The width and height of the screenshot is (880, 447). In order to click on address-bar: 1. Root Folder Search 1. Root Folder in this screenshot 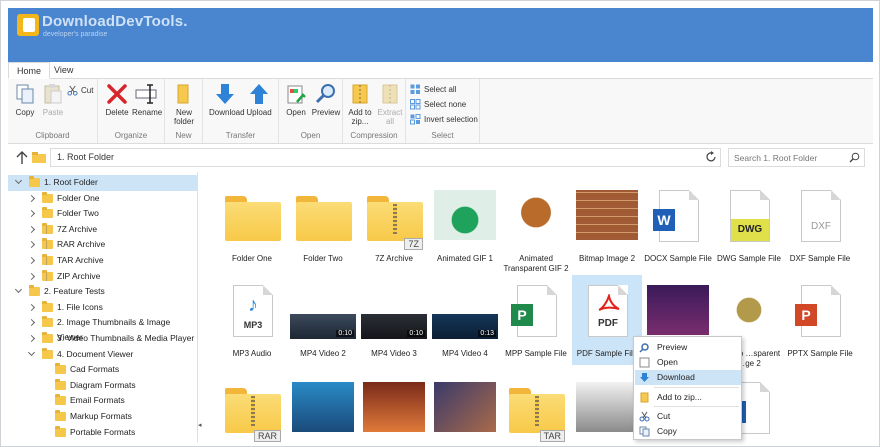, I will do `click(440, 158)`.